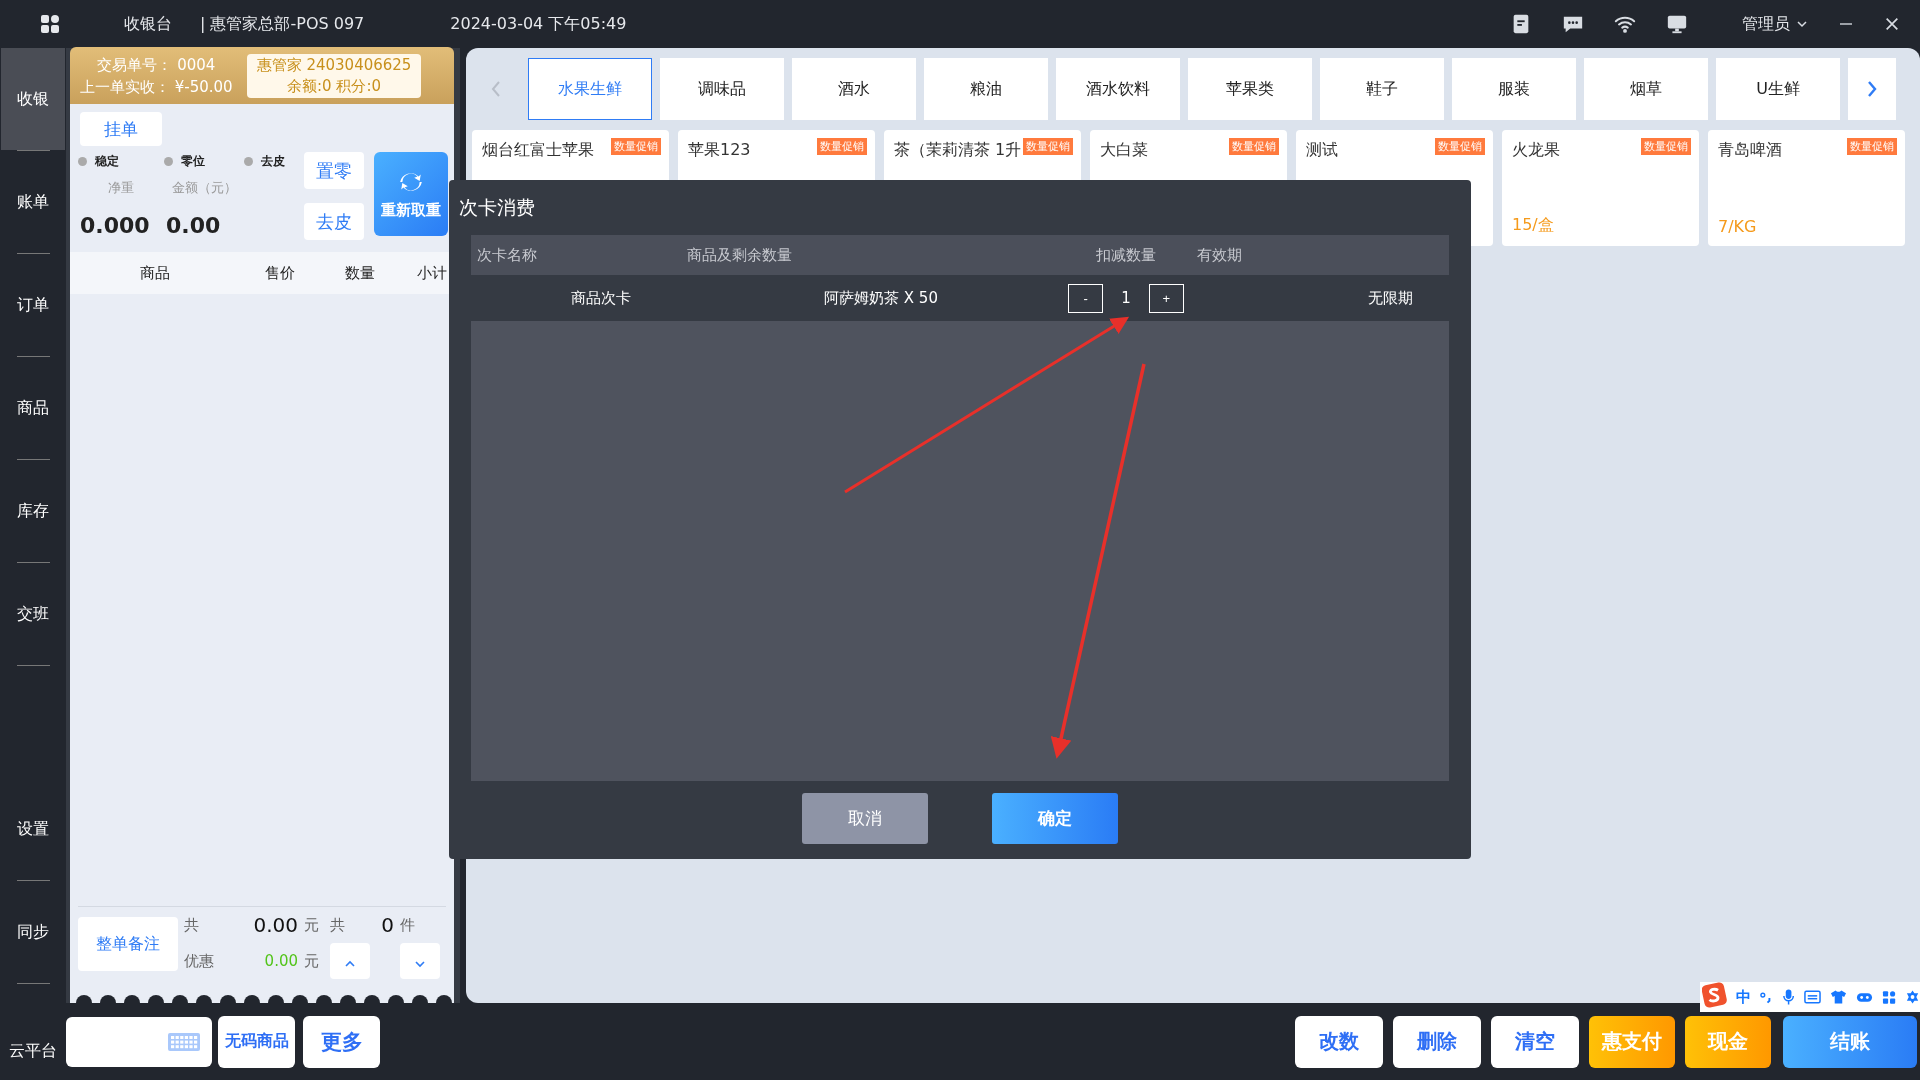 This screenshot has height=1080, width=1920. What do you see at coordinates (33, 202) in the screenshot?
I see `sidebar-item: 账单` at bounding box center [33, 202].